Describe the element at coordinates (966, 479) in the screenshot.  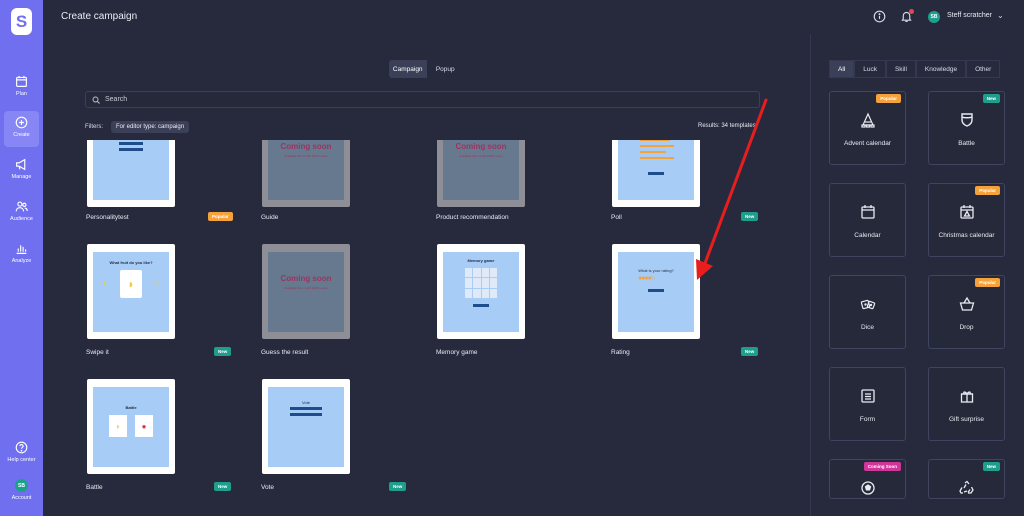
I see `game-card-recycle: New` at that location.